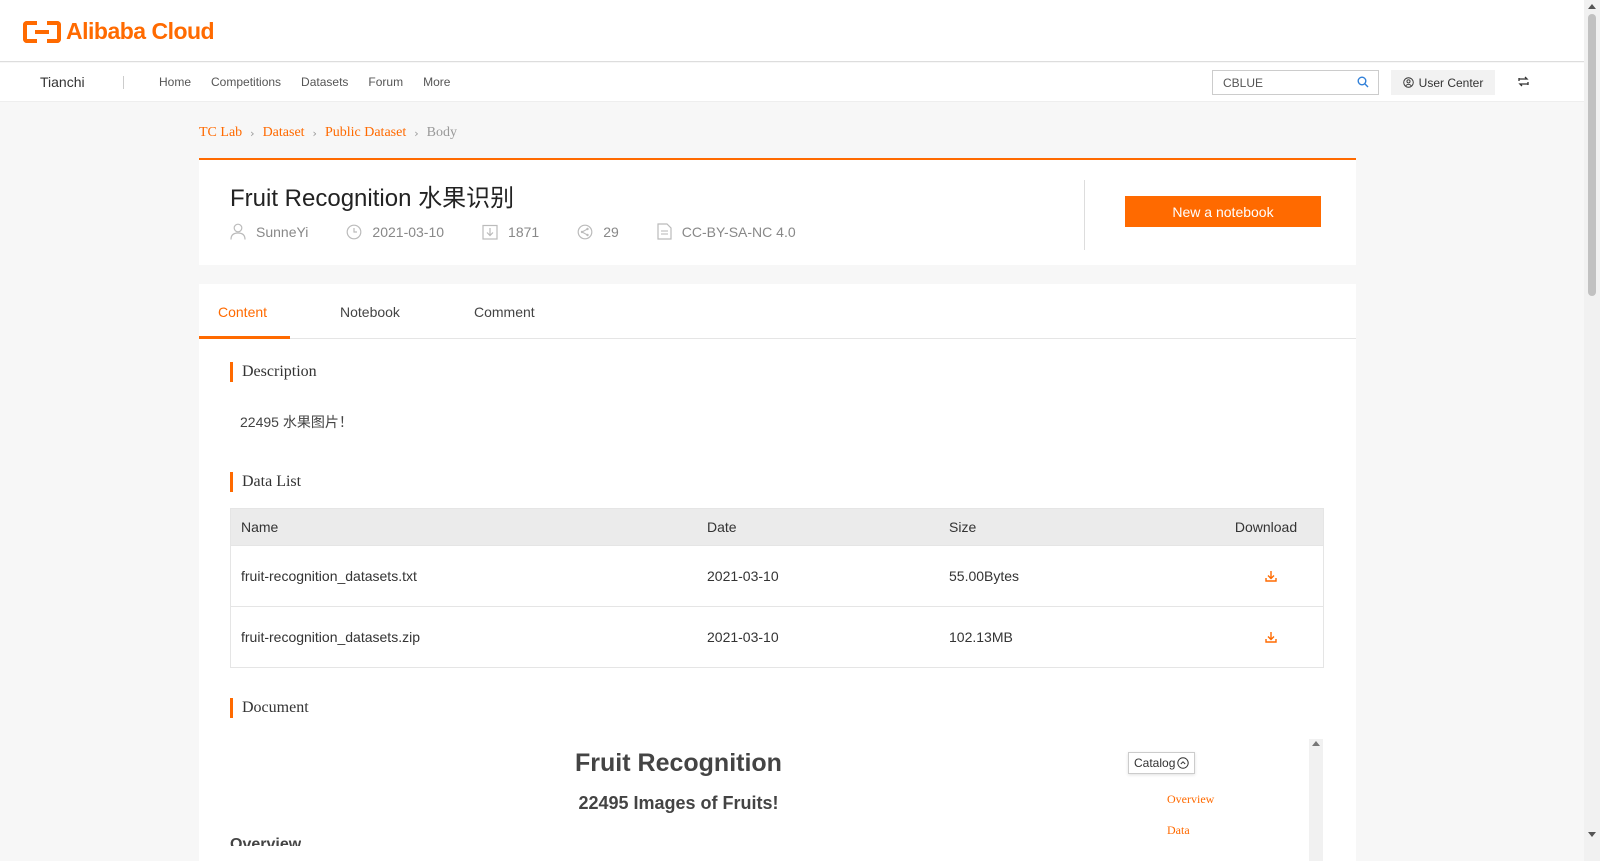  What do you see at coordinates (260, 527) in the screenshot?
I see `column-header-name: Name` at bounding box center [260, 527].